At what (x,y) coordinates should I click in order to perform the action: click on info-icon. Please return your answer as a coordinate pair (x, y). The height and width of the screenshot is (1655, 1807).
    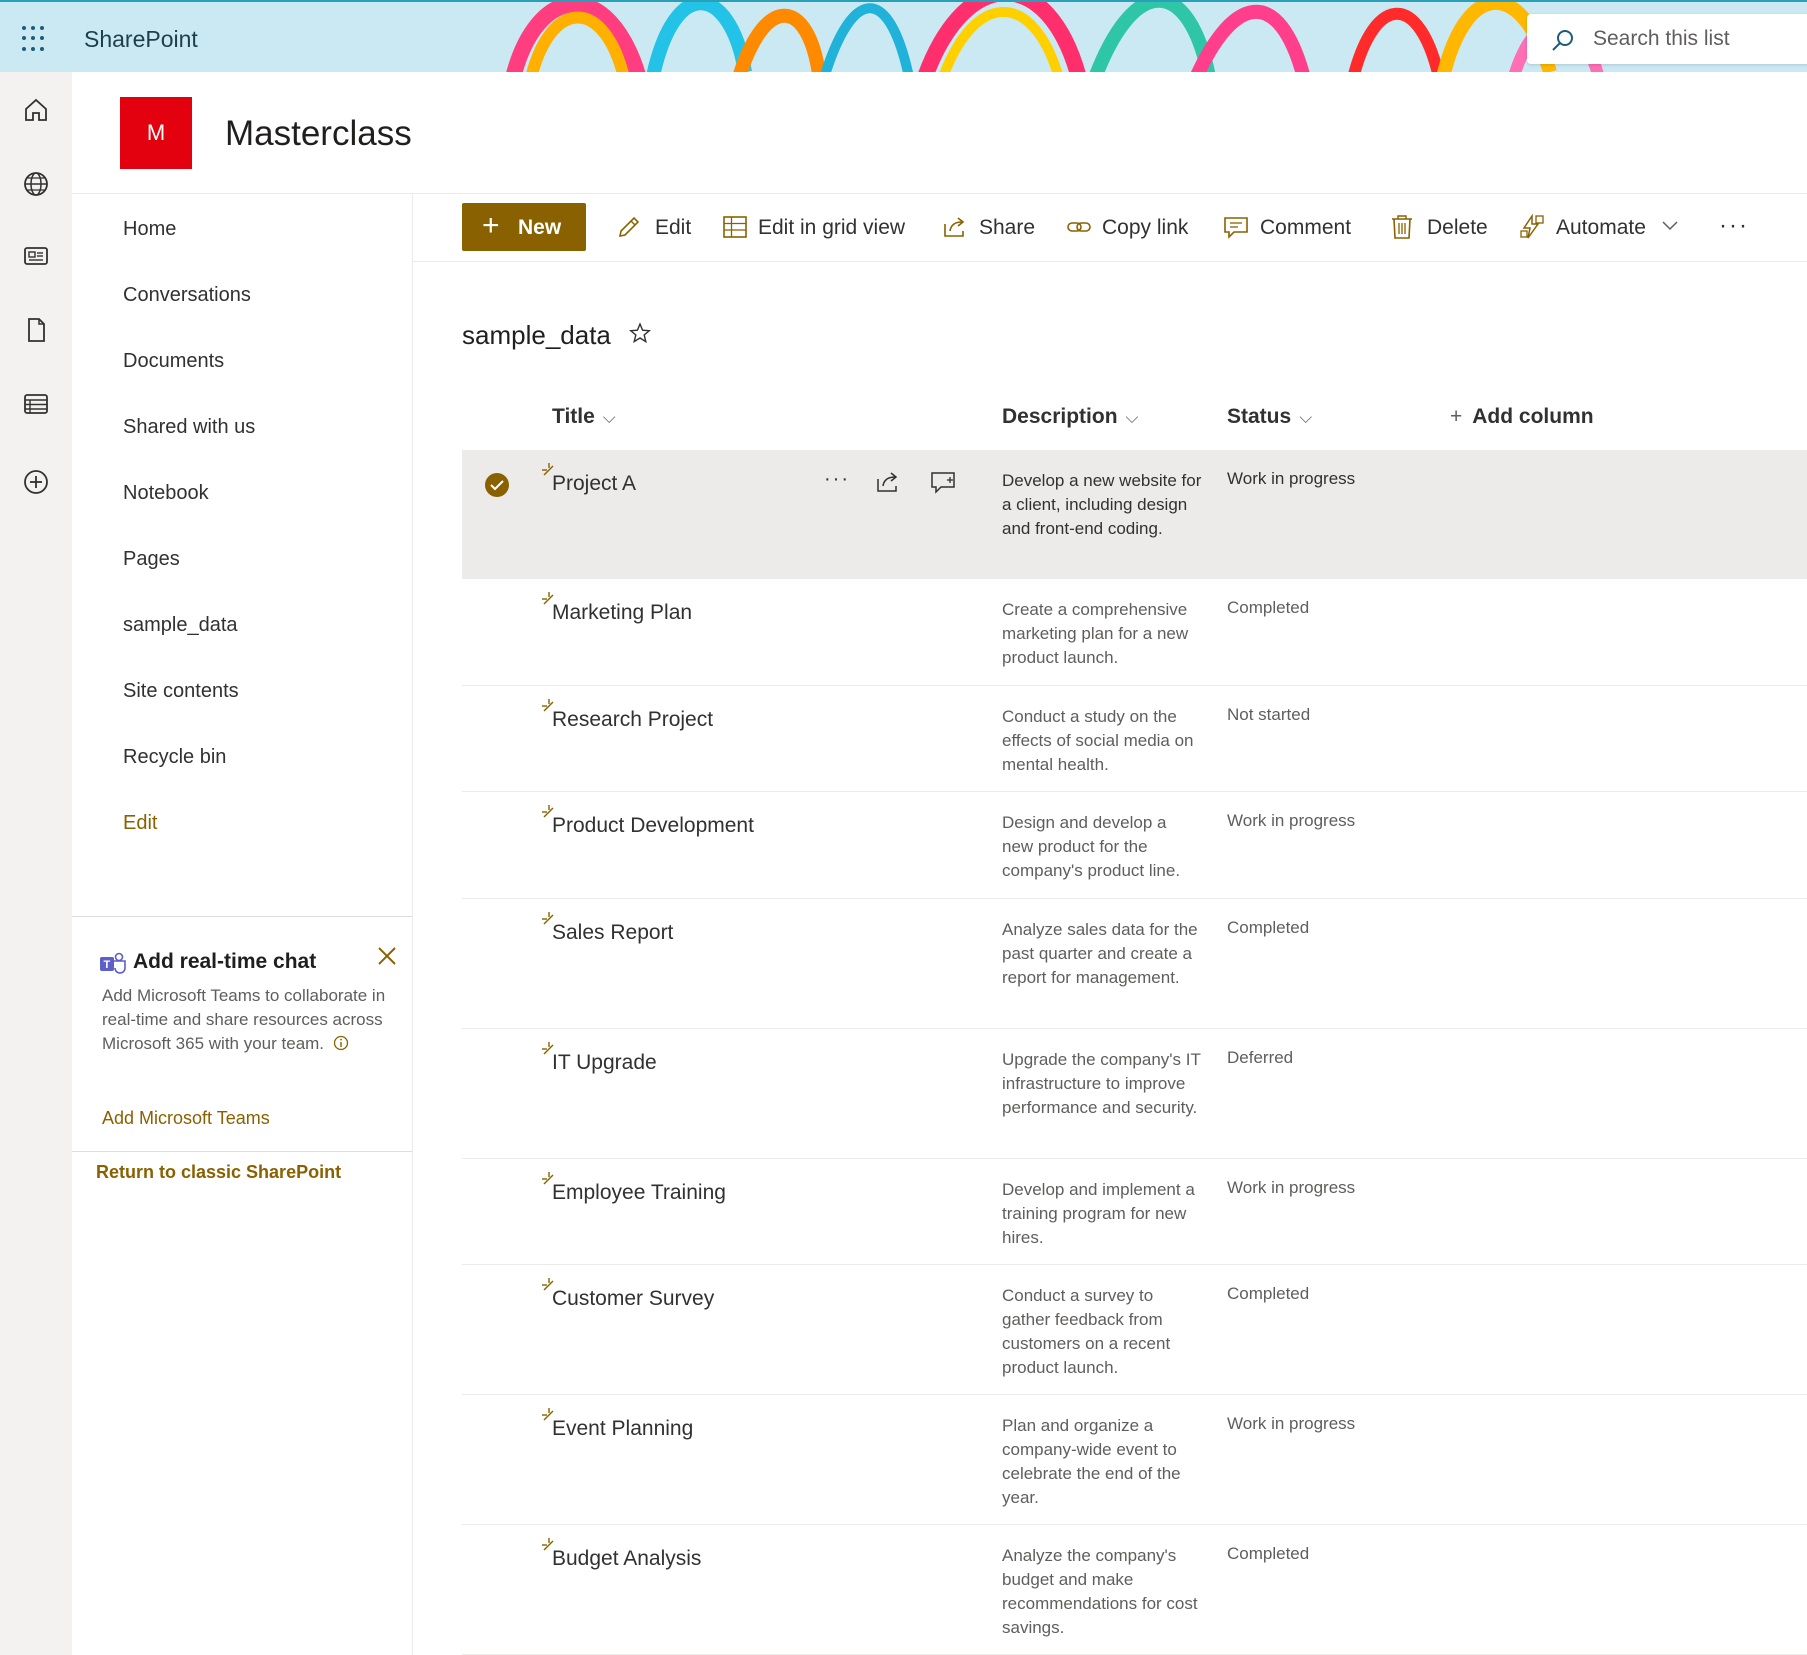
    Looking at the image, I should click on (341, 1043).